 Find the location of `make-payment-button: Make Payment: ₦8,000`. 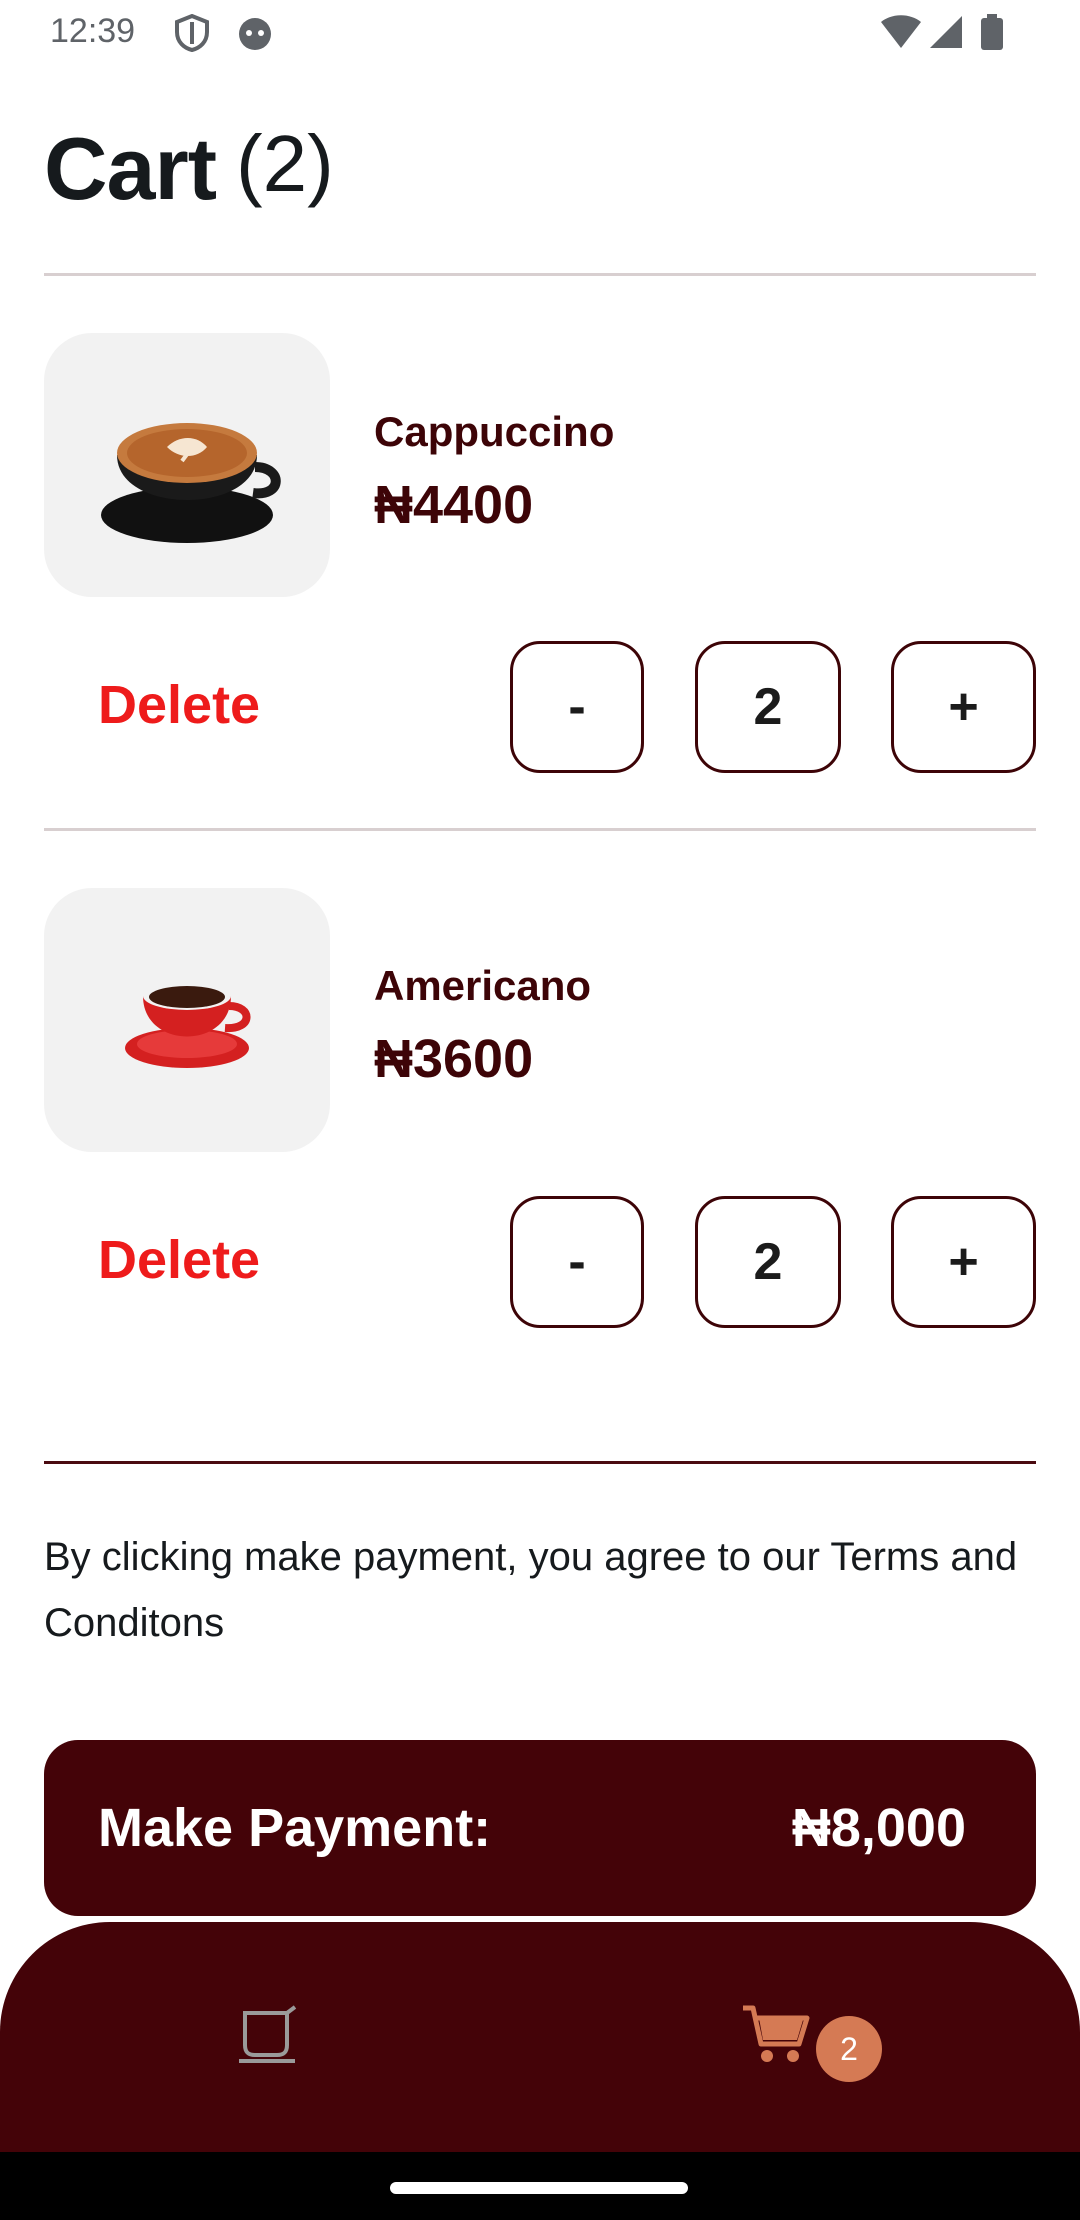

make-payment-button: Make Payment: ₦8,000 is located at coordinates (540, 1828).